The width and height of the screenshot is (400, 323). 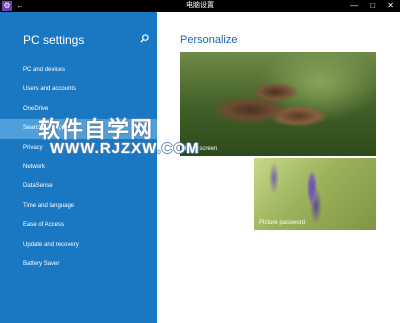 What do you see at coordinates (78, 129) in the screenshot?
I see `sidebar-item-search-and-apps: Search and apps` at bounding box center [78, 129].